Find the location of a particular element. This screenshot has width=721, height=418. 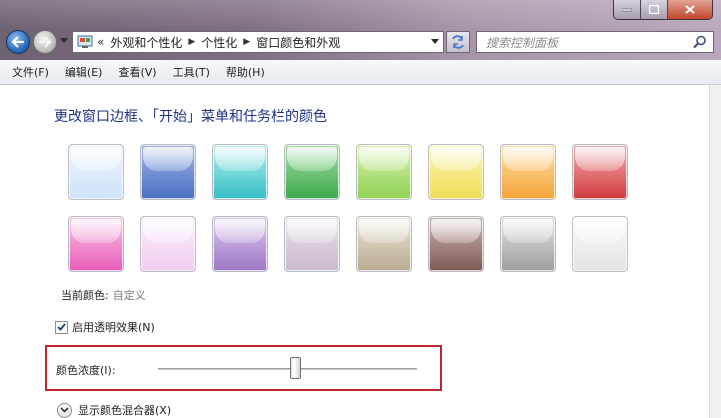

page-heading: 更改窗口边框、「开始」菜单和任务栏的颜色 is located at coordinates (190, 117).